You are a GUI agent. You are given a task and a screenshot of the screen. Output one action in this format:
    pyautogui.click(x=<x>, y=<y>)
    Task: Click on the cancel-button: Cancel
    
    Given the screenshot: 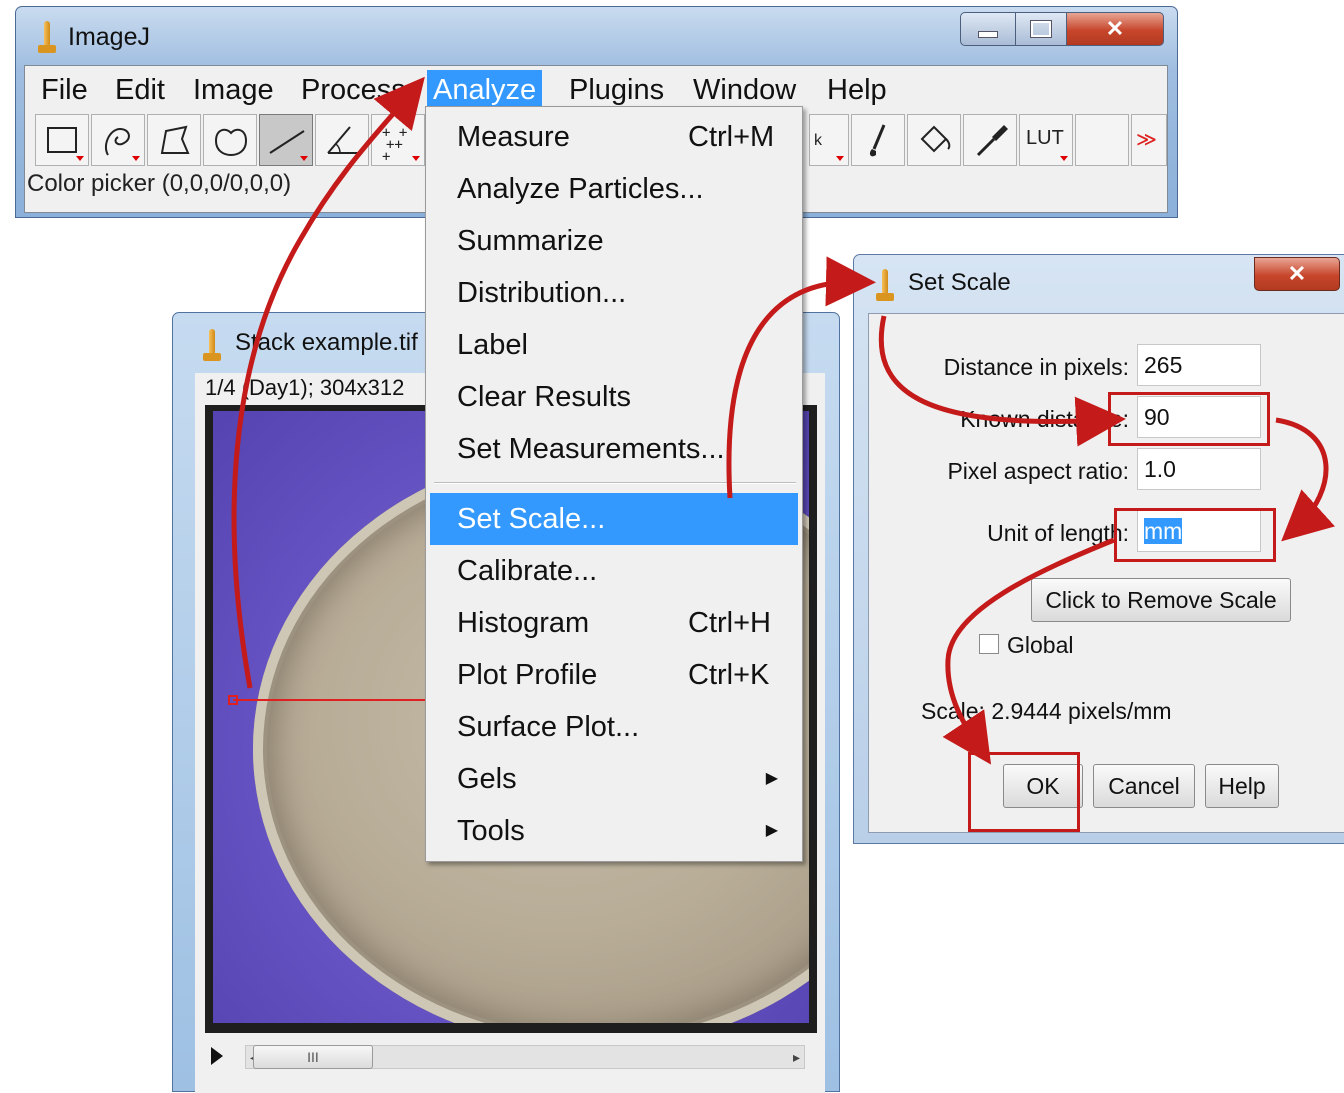 What is the action you would take?
    pyautogui.click(x=1144, y=786)
    